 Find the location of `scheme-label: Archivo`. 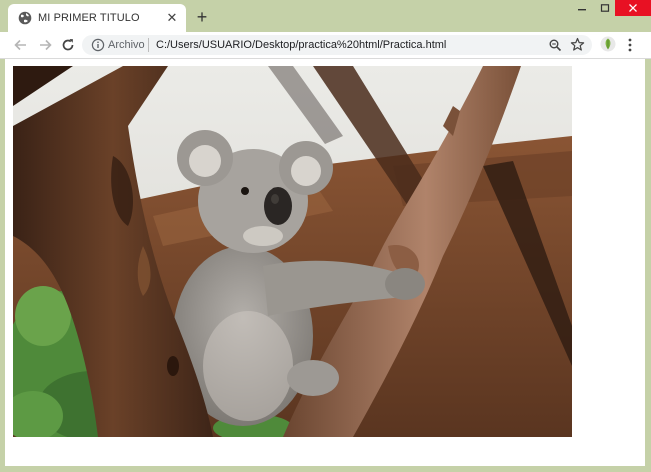

scheme-label: Archivo is located at coordinates (126, 45).